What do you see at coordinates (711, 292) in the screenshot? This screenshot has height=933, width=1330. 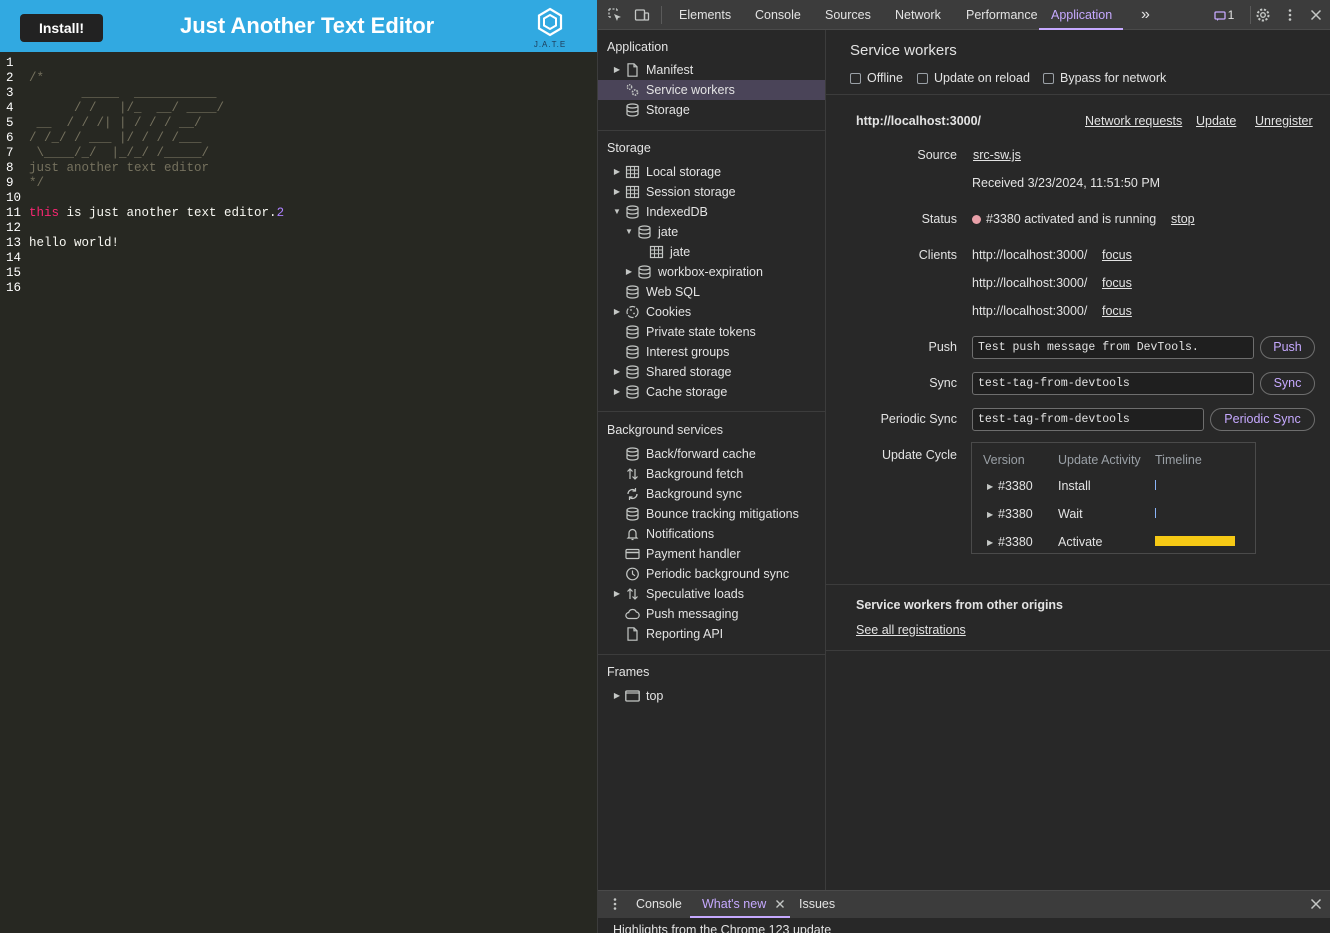 I see `sidebar-item-web-sql: Web SQL` at bounding box center [711, 292].